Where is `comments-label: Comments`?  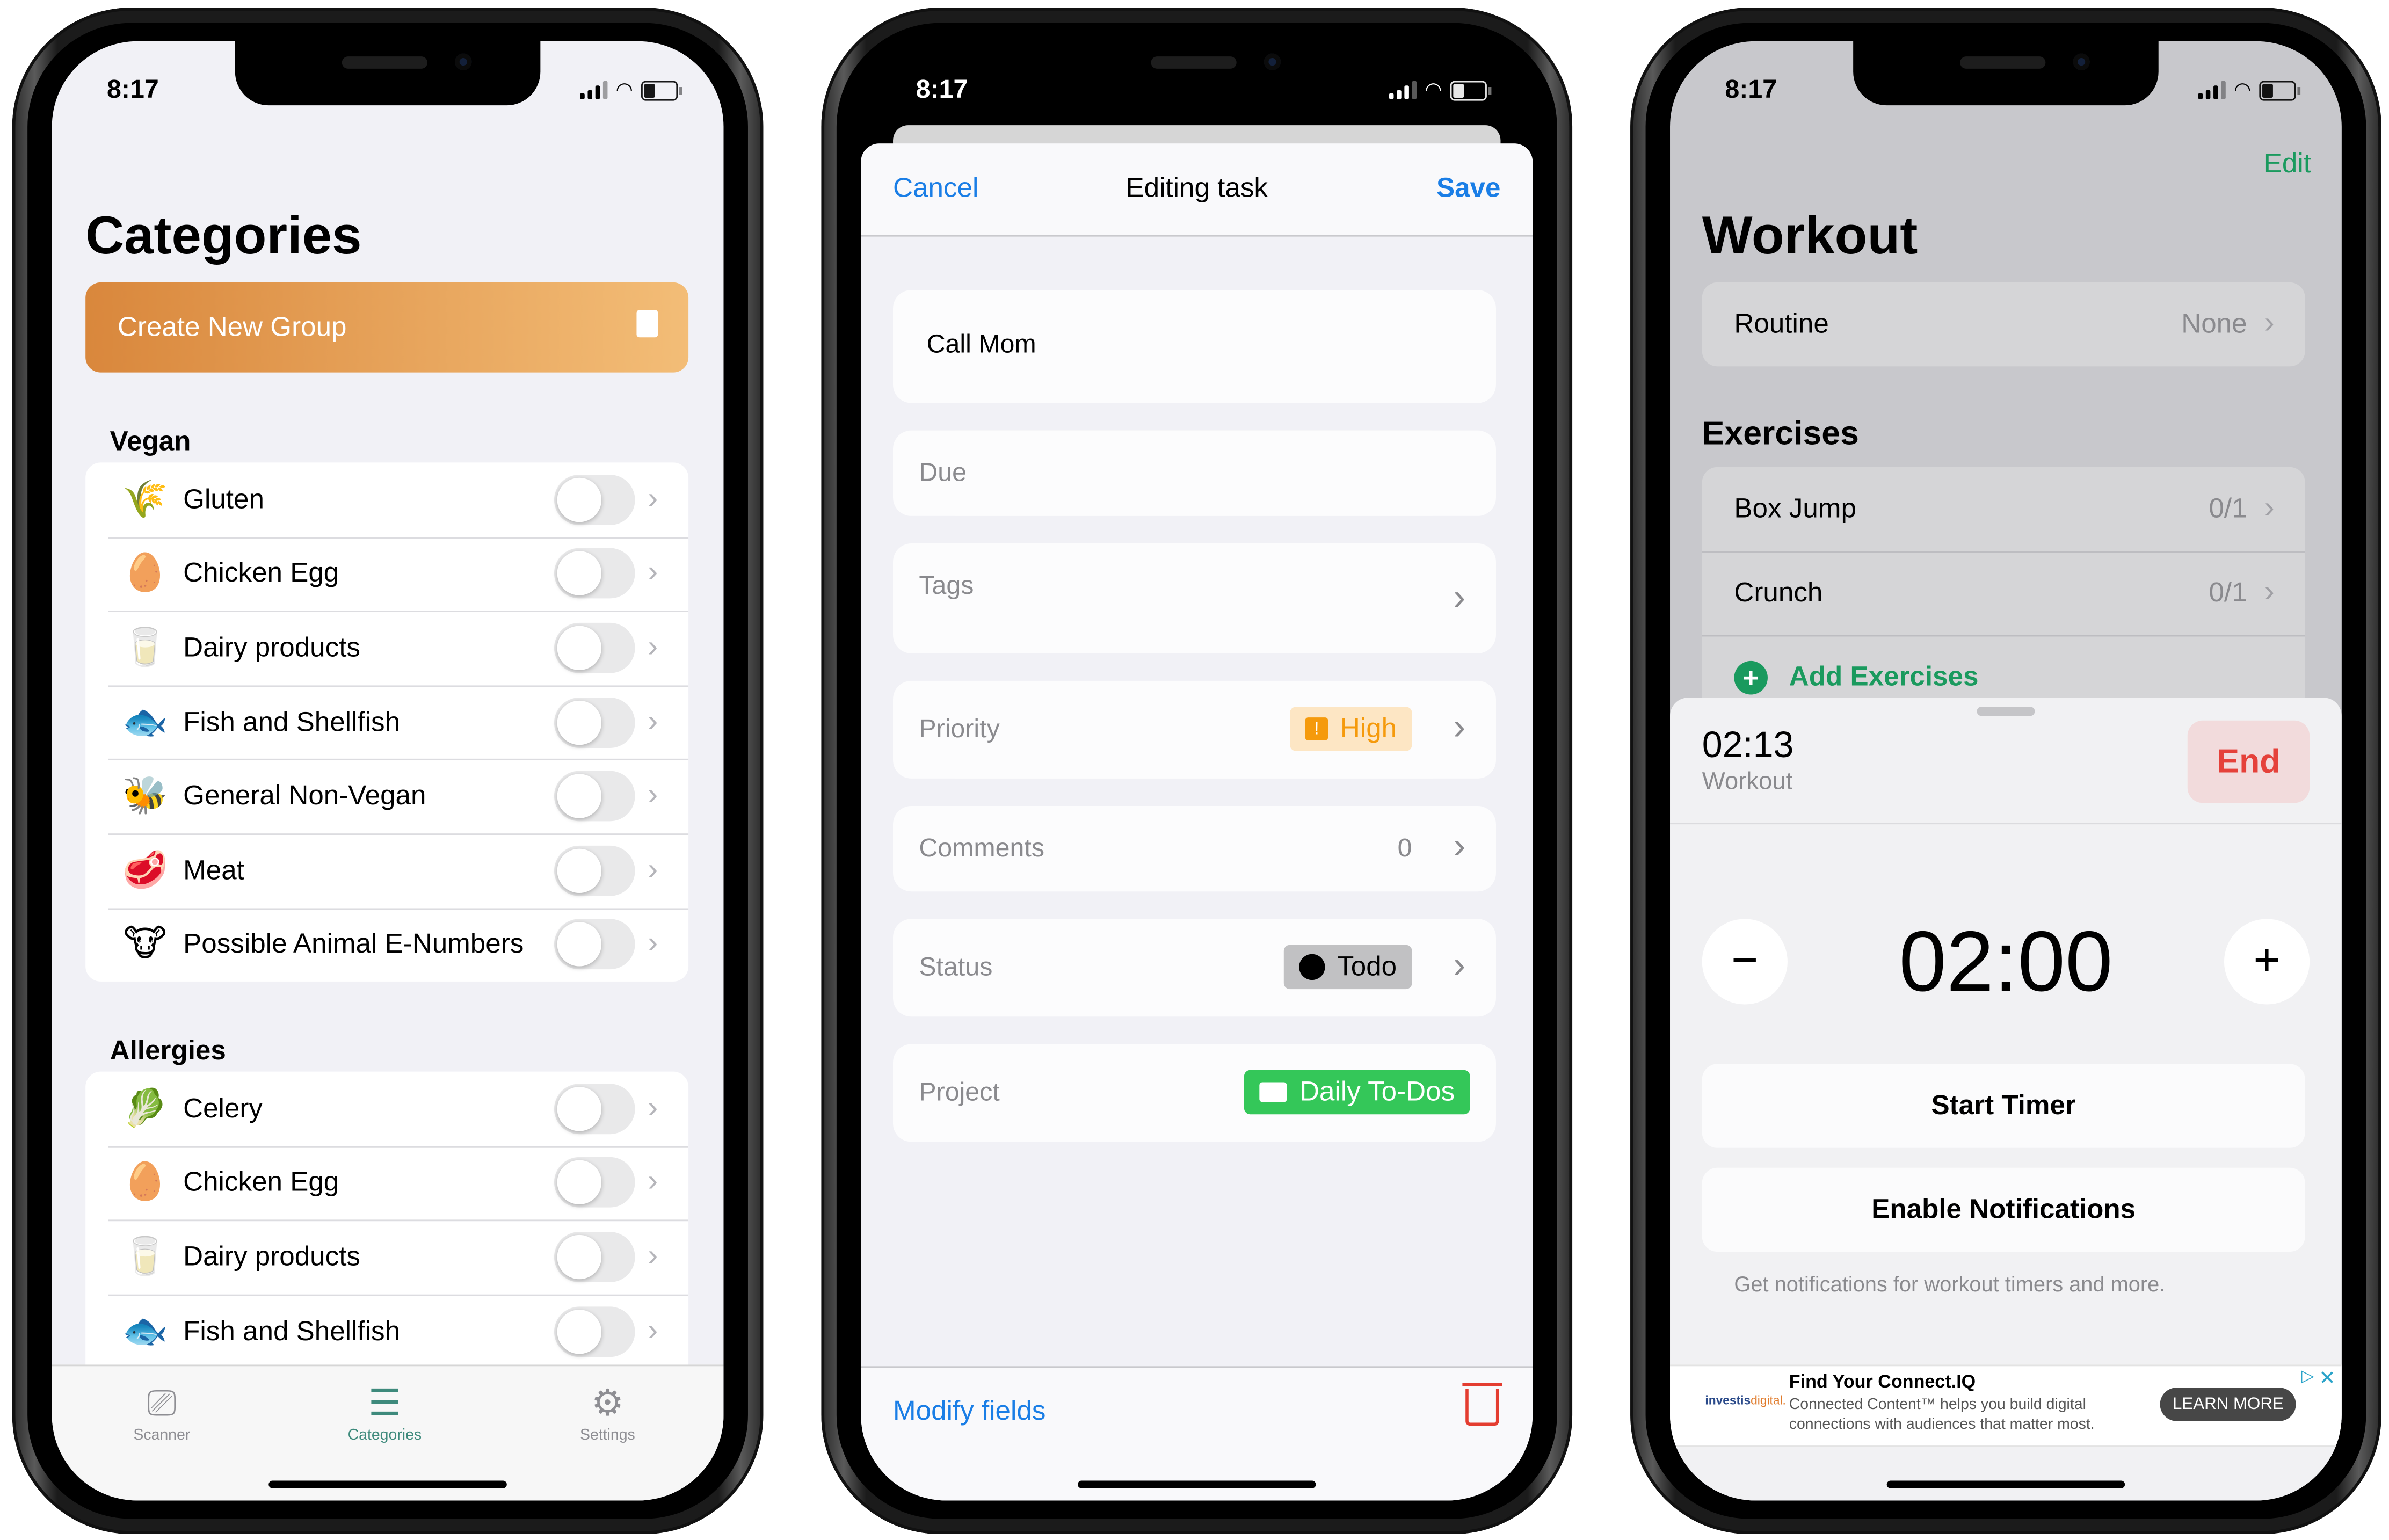
comments-label: Comments is located at coordinates (982, 848).